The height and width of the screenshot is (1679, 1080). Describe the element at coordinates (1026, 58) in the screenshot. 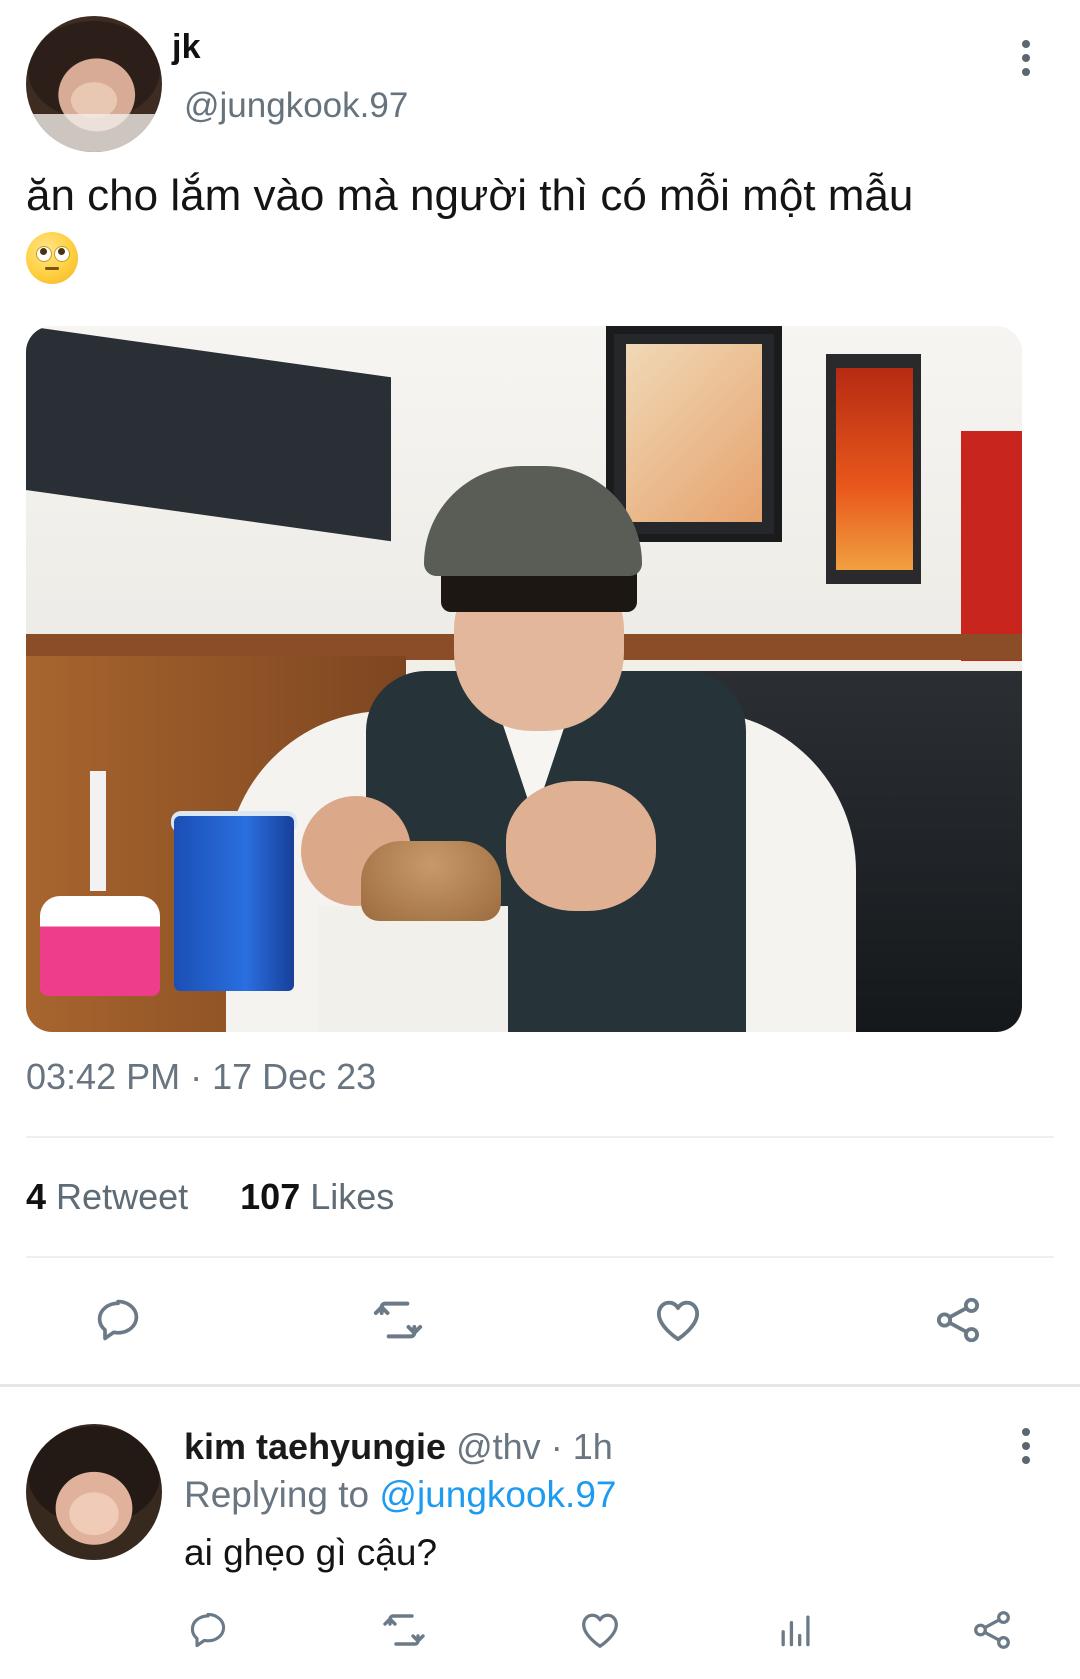

I see `more-options-button` at that location.